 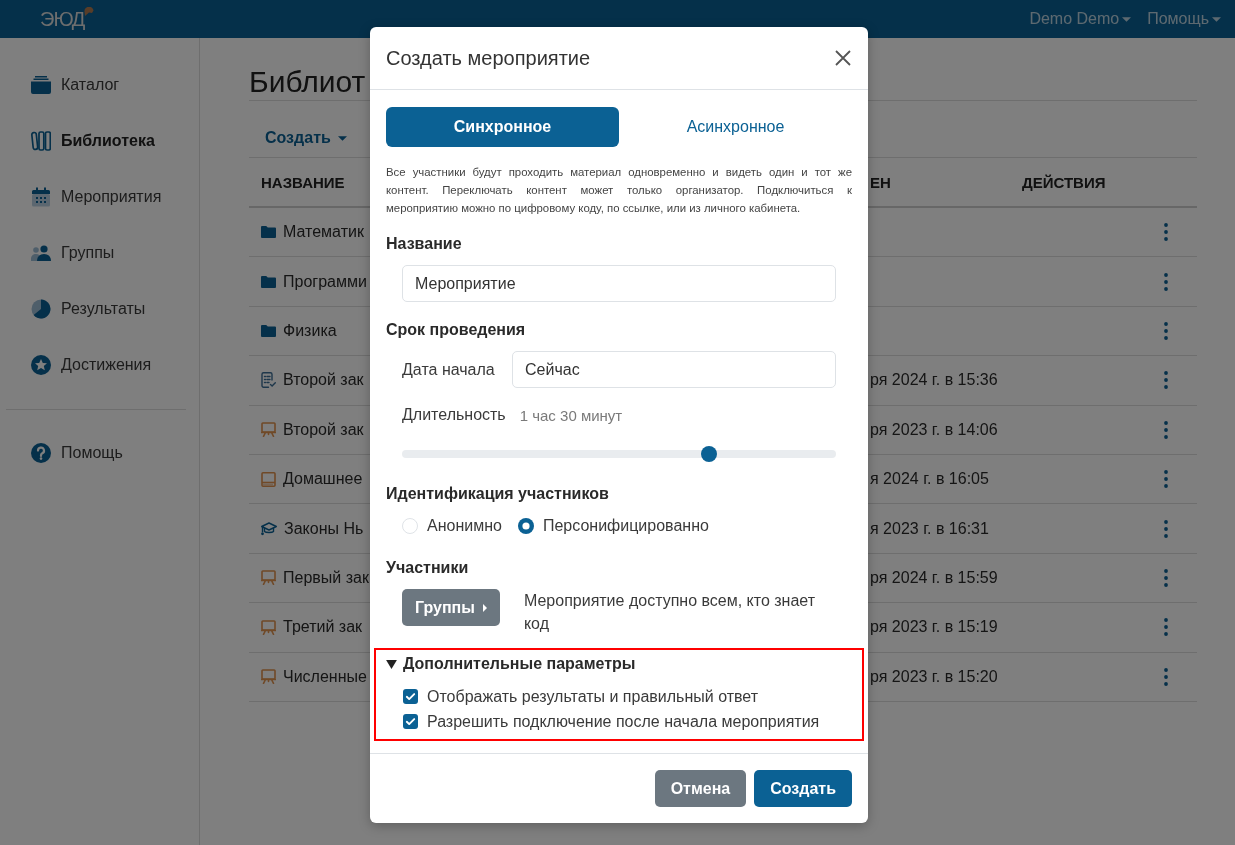 I want to click on date-time-text: я 2023 г. в 16:31, so click(x=929, y=528).